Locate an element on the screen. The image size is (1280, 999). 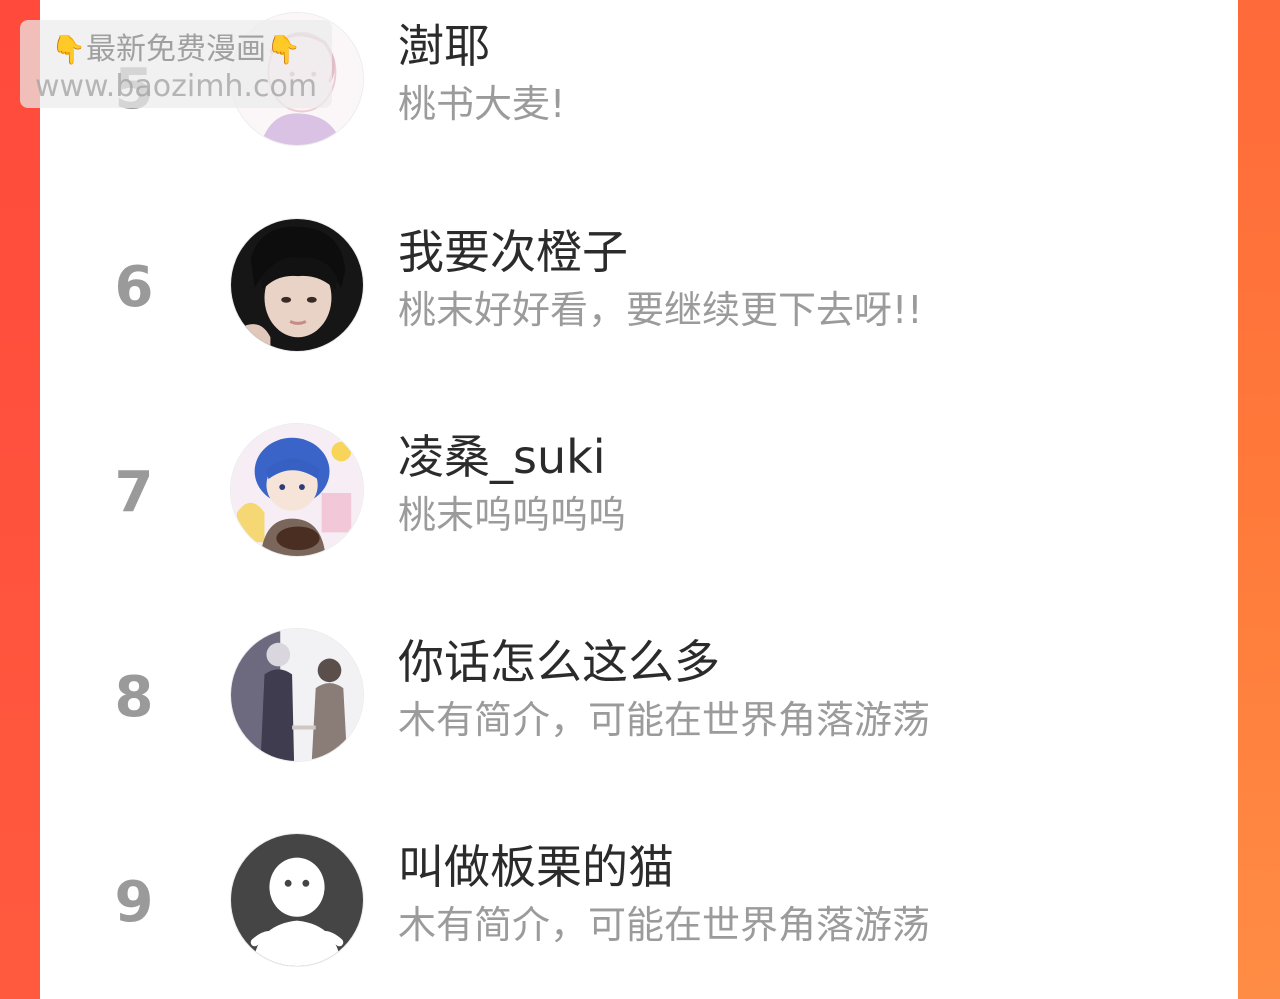
default-user-icon is located at coordinates (297, 900).